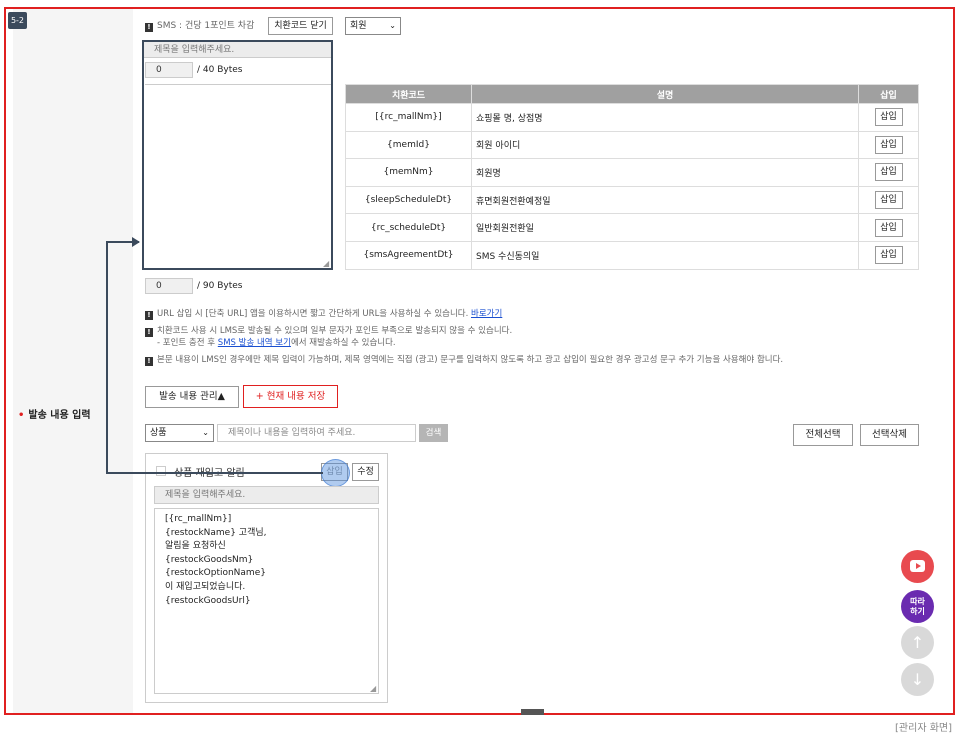  I want to click on screen-caption: [관리자 화면], so click(923, 728).